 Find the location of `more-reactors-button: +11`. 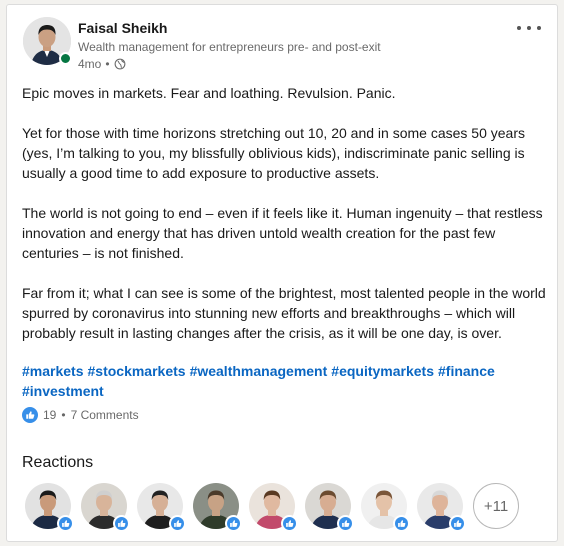

more-reactors-button: +11 is located at coordinates (496, 506).